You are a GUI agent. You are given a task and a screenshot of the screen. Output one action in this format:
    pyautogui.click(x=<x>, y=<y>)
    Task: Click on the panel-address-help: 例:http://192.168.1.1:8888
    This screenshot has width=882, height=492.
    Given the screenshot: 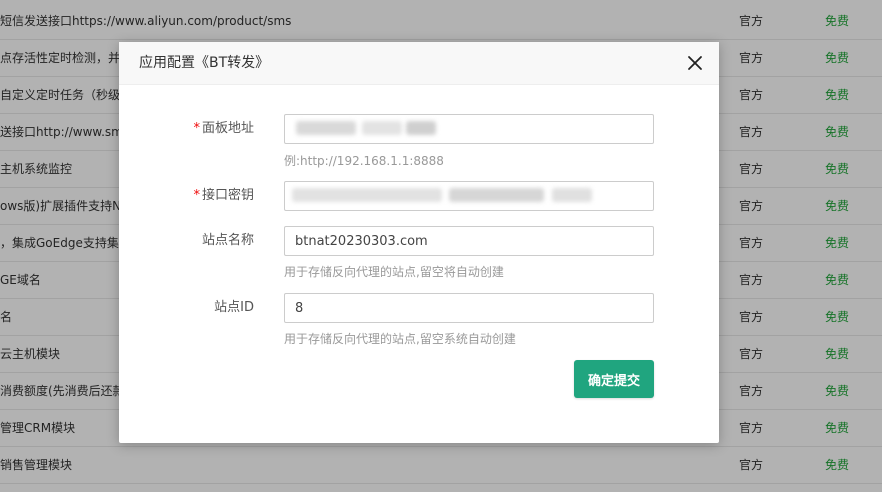 What is the action you would take?
    pyautogui.click(x=364, y=161)
    